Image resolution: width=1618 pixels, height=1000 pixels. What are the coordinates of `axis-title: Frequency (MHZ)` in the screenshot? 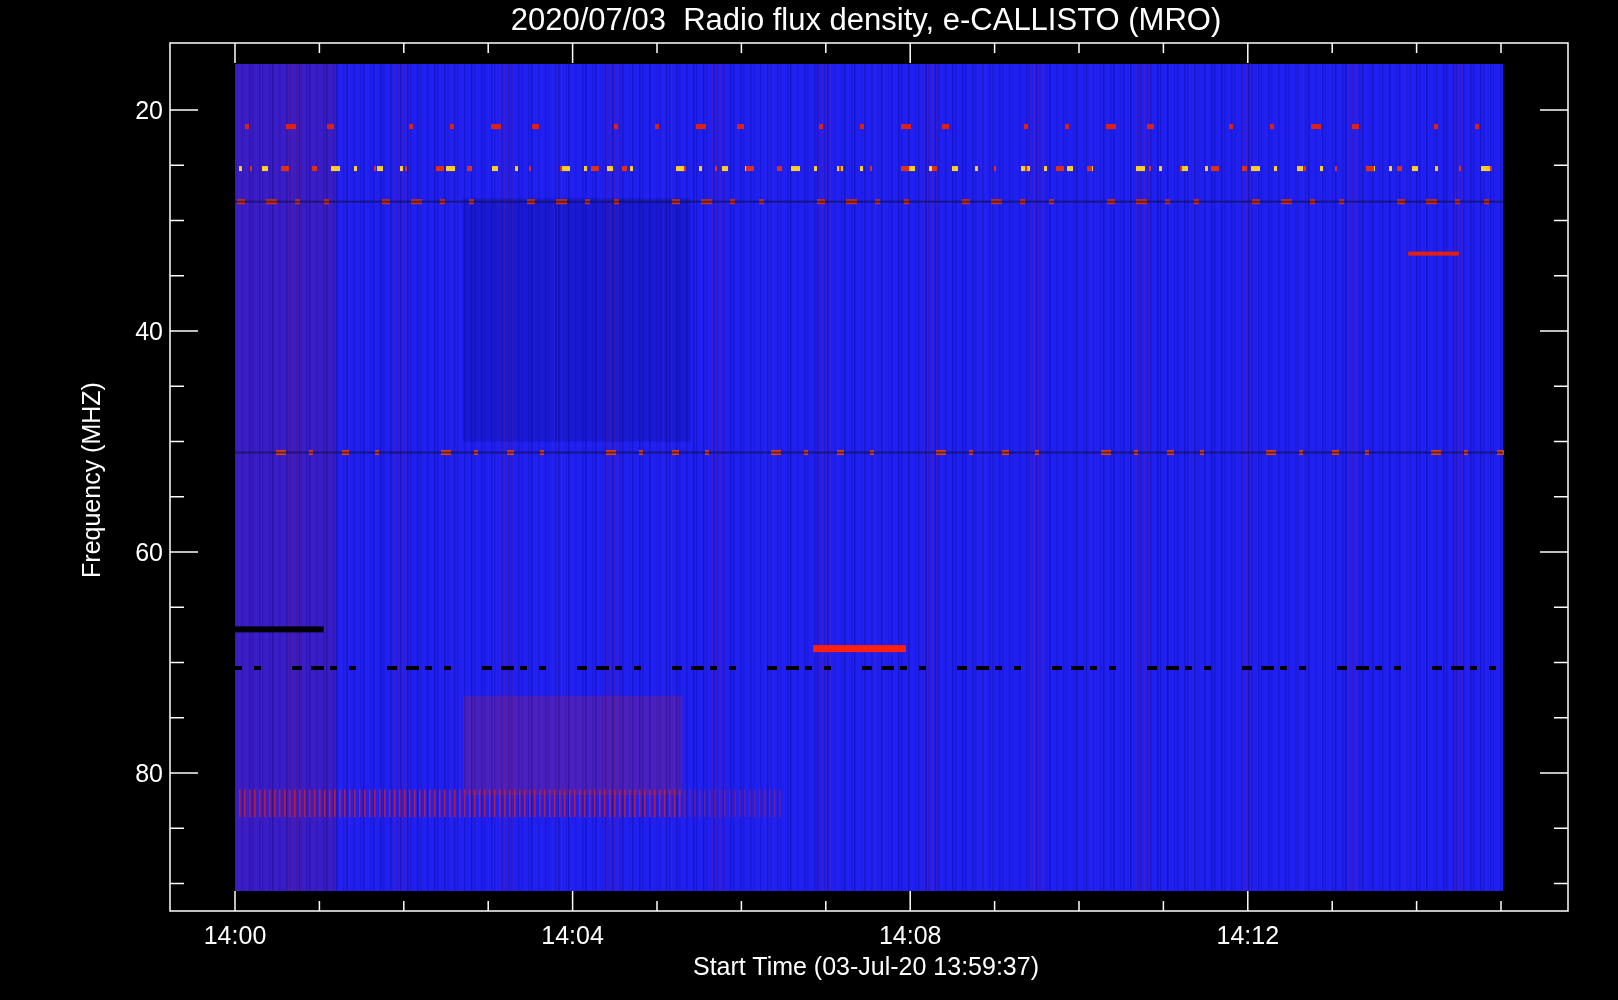 It's located at (91, 480).